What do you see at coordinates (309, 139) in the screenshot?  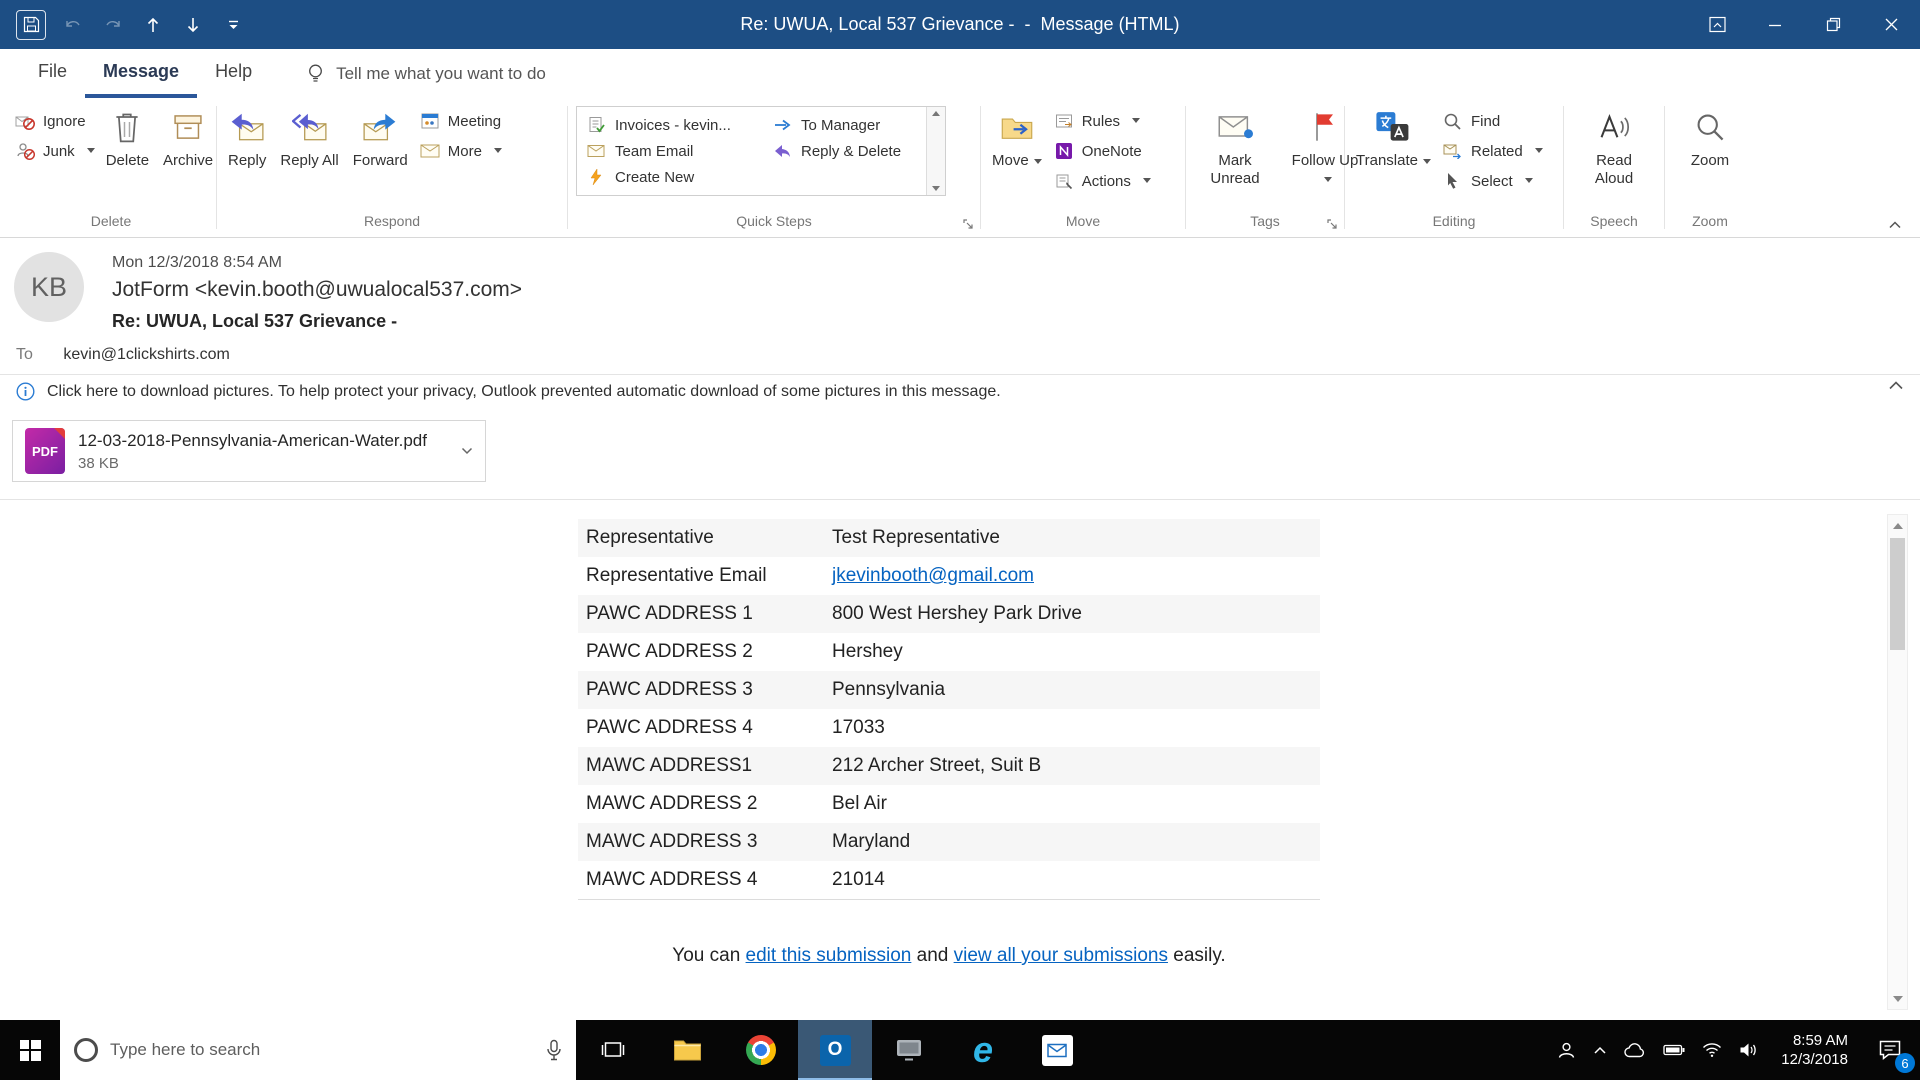 I see `reply-all-button: Reply All` at bounding box center [309, 139].